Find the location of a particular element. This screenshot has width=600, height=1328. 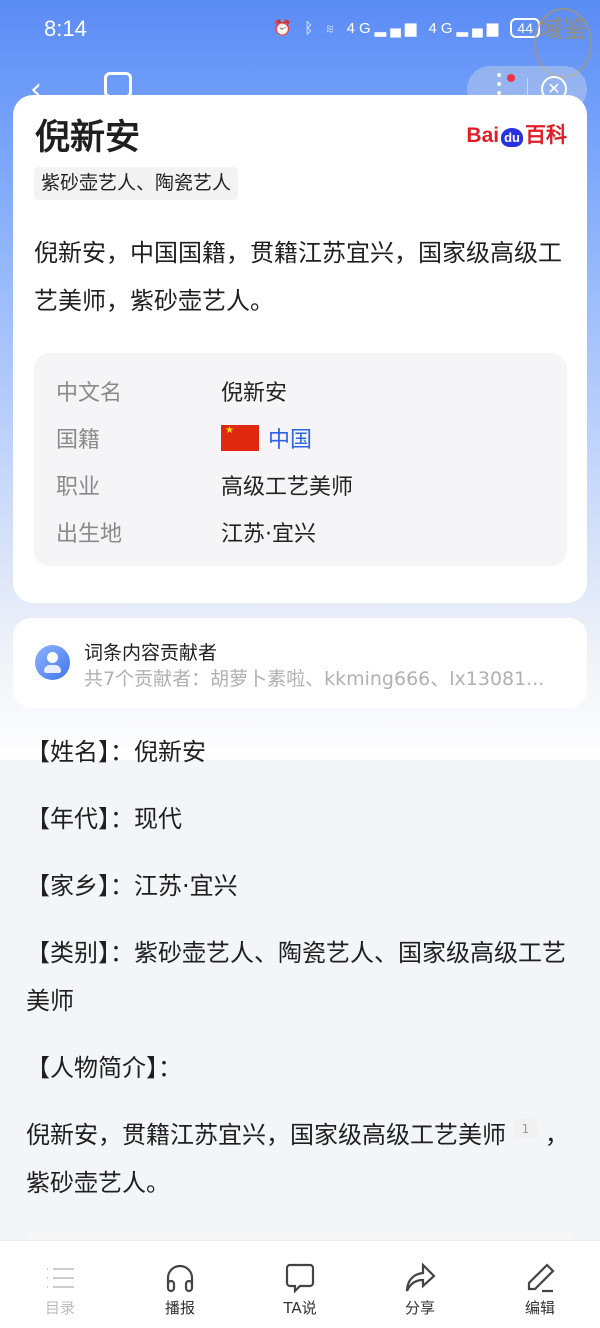

info-box: 中文名 倪新安 国籍 ★ 中国 职业 高级工艺美师 出生地 江苏·宜兴 is located at coordinates (300, 459).